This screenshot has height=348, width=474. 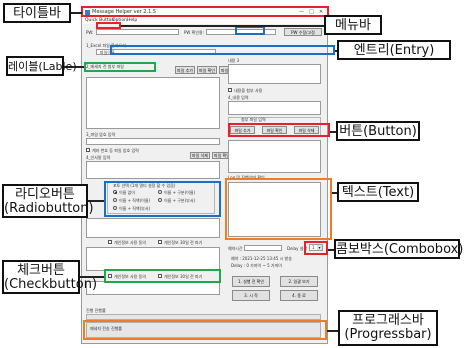 What do you see at coordinates (51, 284) in the screenshot?
I see `tag-checkbutton-line2: (Checkbutton)` at bounding box center [51, 284].